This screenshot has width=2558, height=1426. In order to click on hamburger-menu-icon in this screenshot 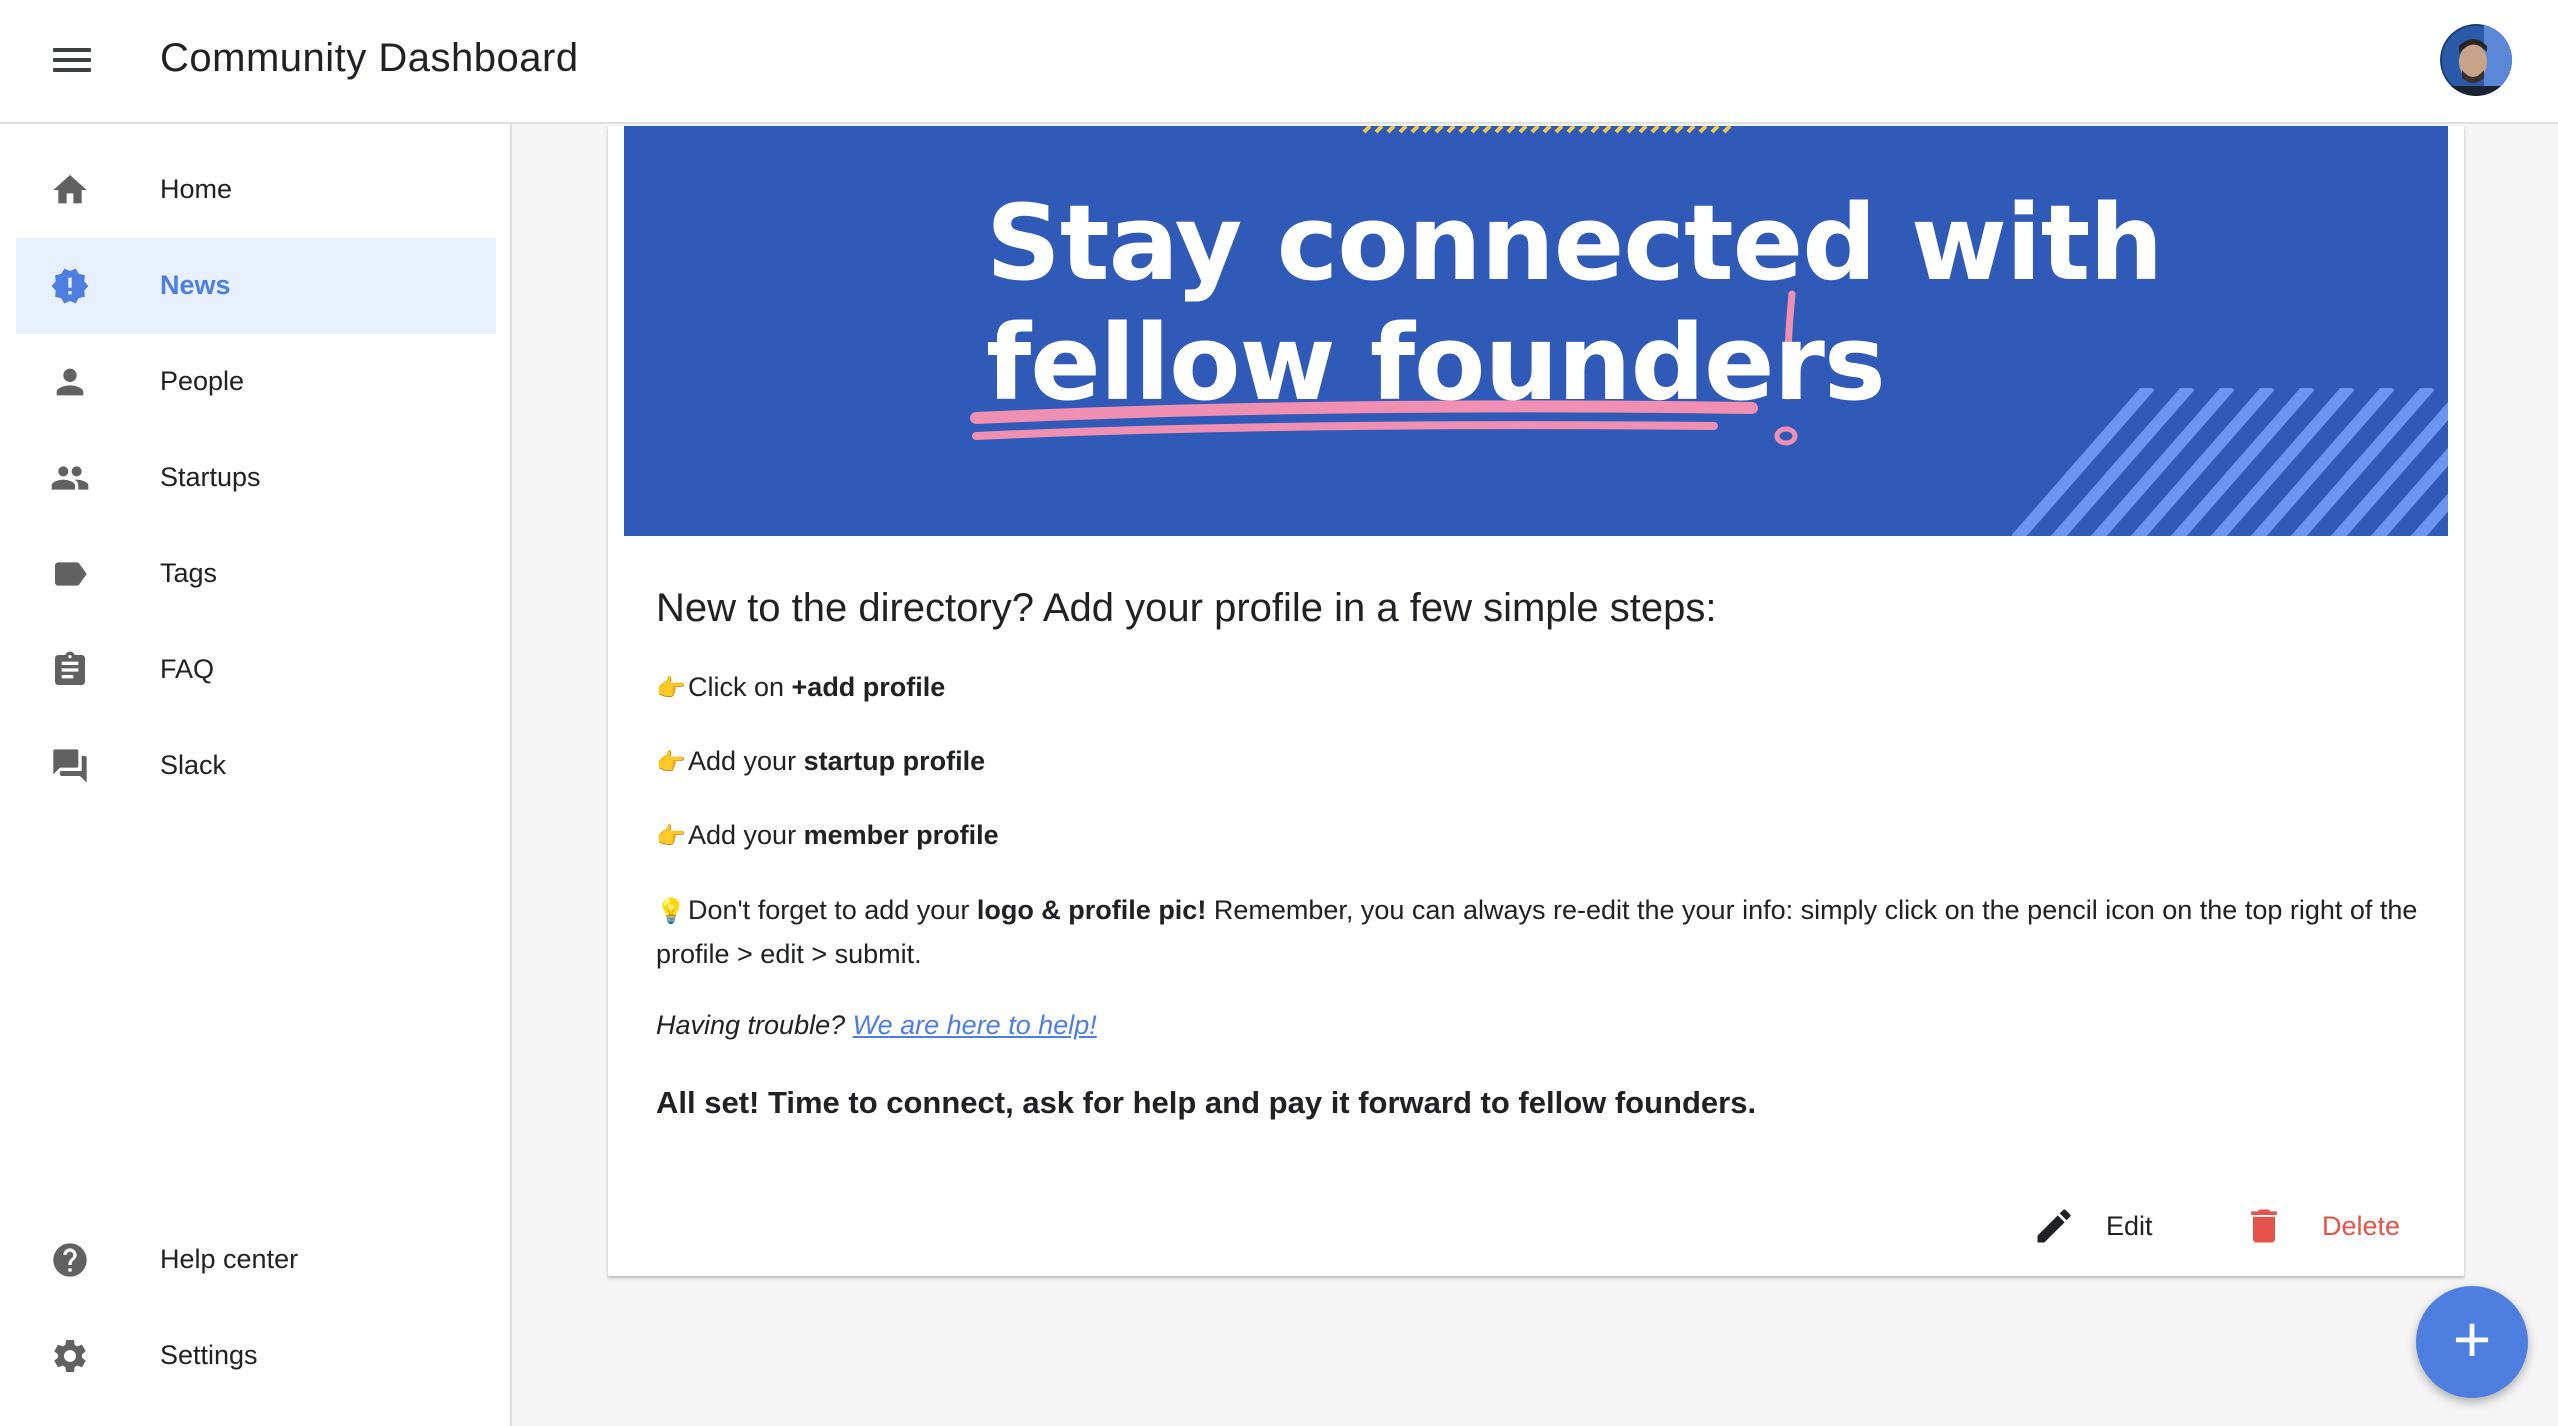, I will do `click(72, 62)`.